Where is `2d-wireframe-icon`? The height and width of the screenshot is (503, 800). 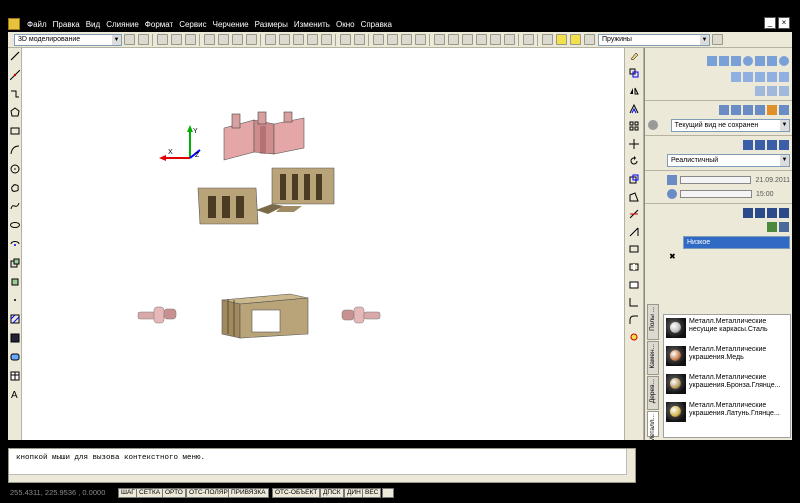 2d-wireframe-icon is located at coordinates (748, 145).